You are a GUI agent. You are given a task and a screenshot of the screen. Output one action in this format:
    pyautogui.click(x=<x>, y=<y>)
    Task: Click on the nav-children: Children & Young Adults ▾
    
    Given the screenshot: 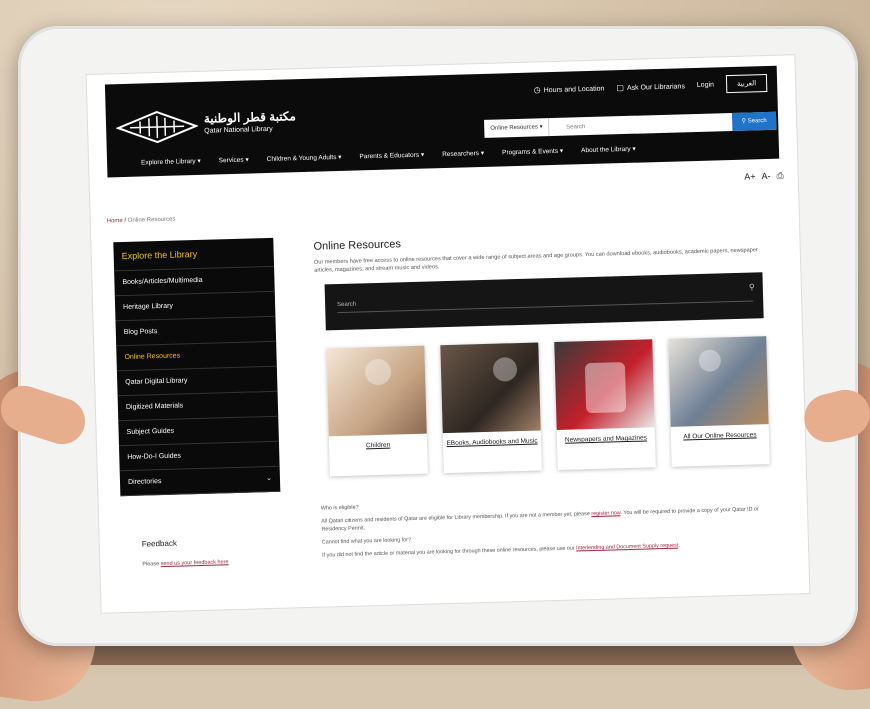 What is the action you would take?
    pyautogui.click(x=304, y=158)
    